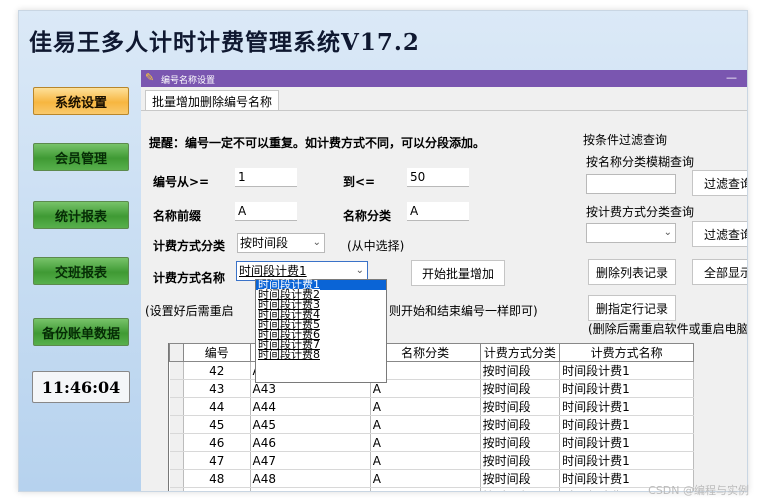 Image resolution: width=759 pixels, height=504 pixels. Describe the element at coordinates (81, 387) in the screenshot. I see `clock-display: 11:46:04` at that location.